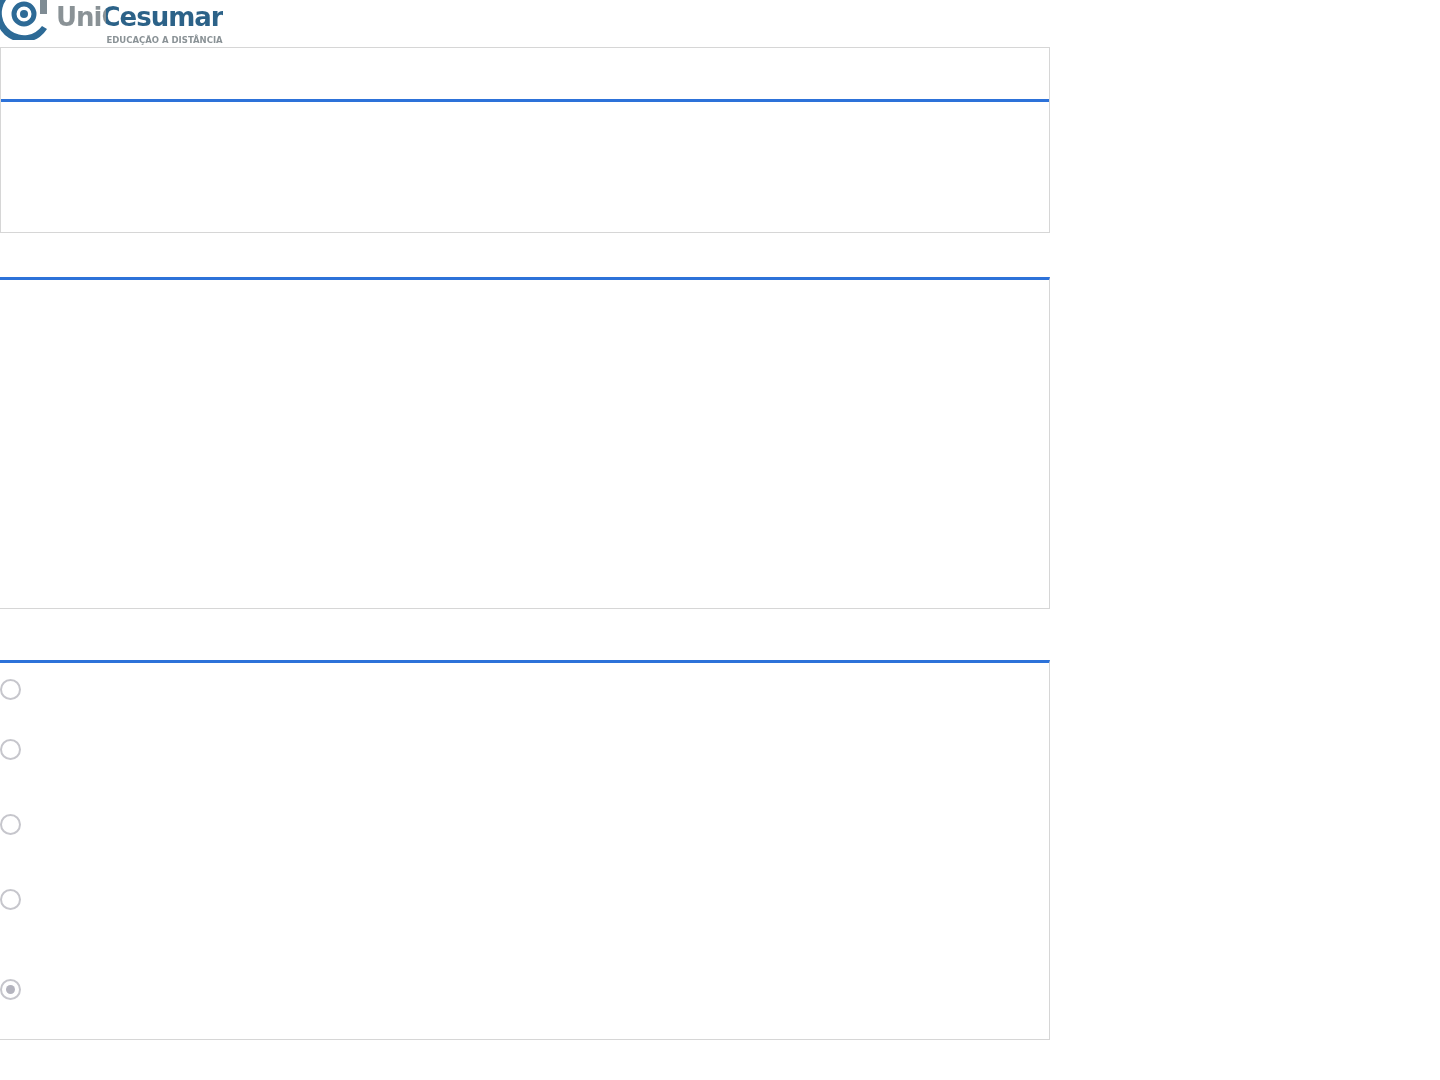 The height and width of the screenshot is (1080, 1440). Describe the element at coordinates (164, 40) in the screenshot. I see `logo-tagline: EDUCAÇÃO A DISTÂNCIA` at that location.